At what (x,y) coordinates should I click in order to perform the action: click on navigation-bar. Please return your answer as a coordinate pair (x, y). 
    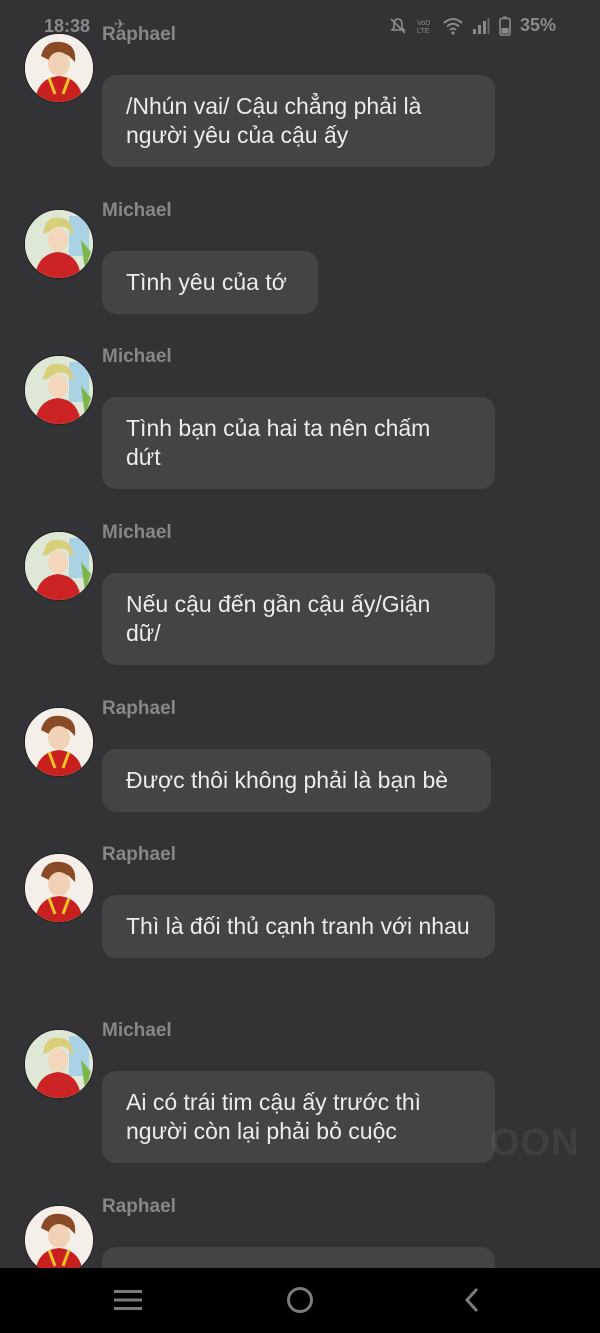
    Looking at the image, I should click on (300, 1300).